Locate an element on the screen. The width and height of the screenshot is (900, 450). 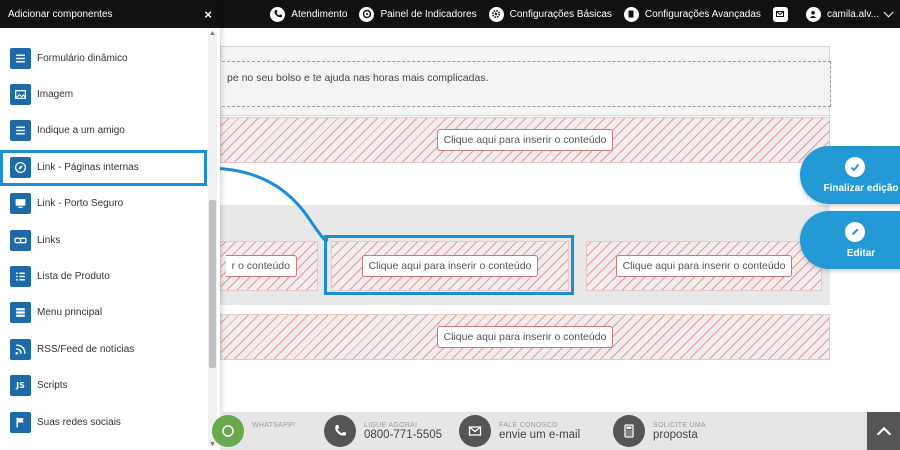
footer-quote: SOLICITE UMA proposta is located at coordinates (659, 431).